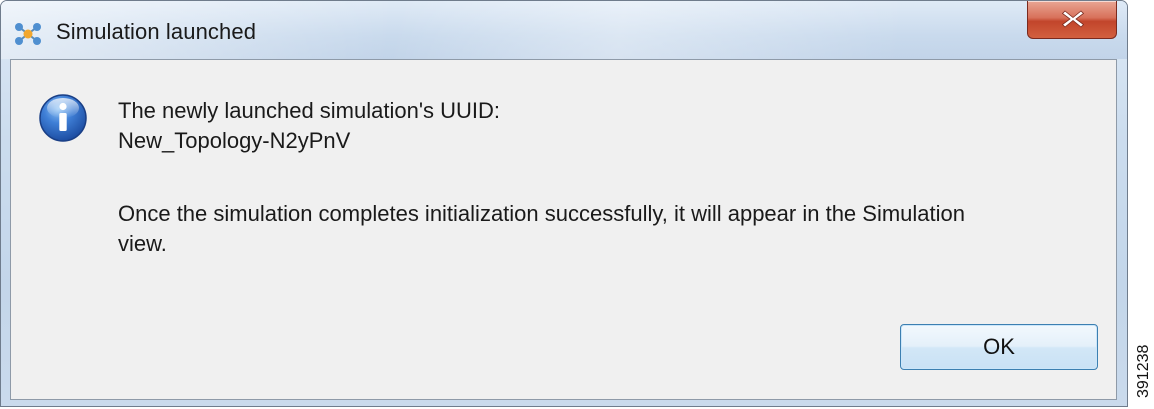 The width and height of the screenshot is (1154, 409). I want to click on close-icon, so click(1073, 19).